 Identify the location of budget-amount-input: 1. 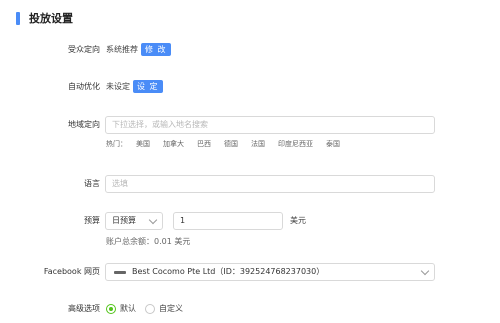
(228, 221).